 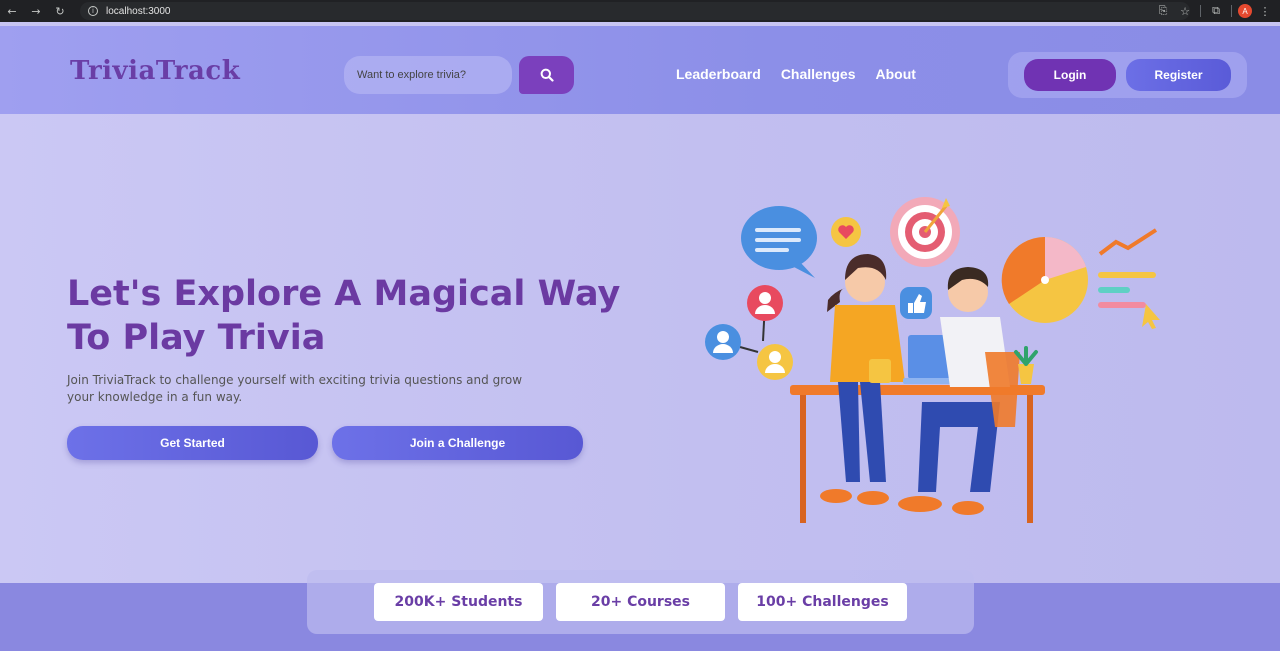 I want to click on nav-about: About, so click(x=896, y=74).